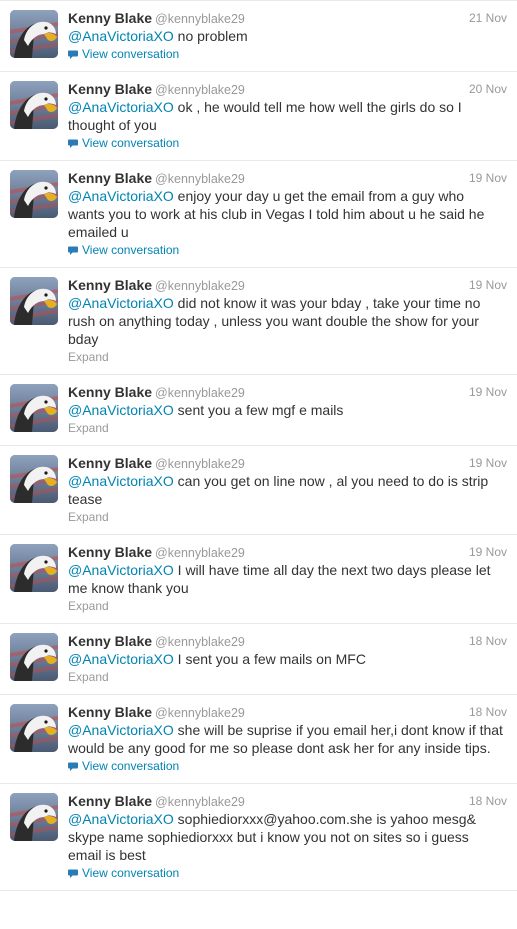 The image size is (517, 929). I want to click on tweet-timestamp: 21 Nov, so click(488, 18).